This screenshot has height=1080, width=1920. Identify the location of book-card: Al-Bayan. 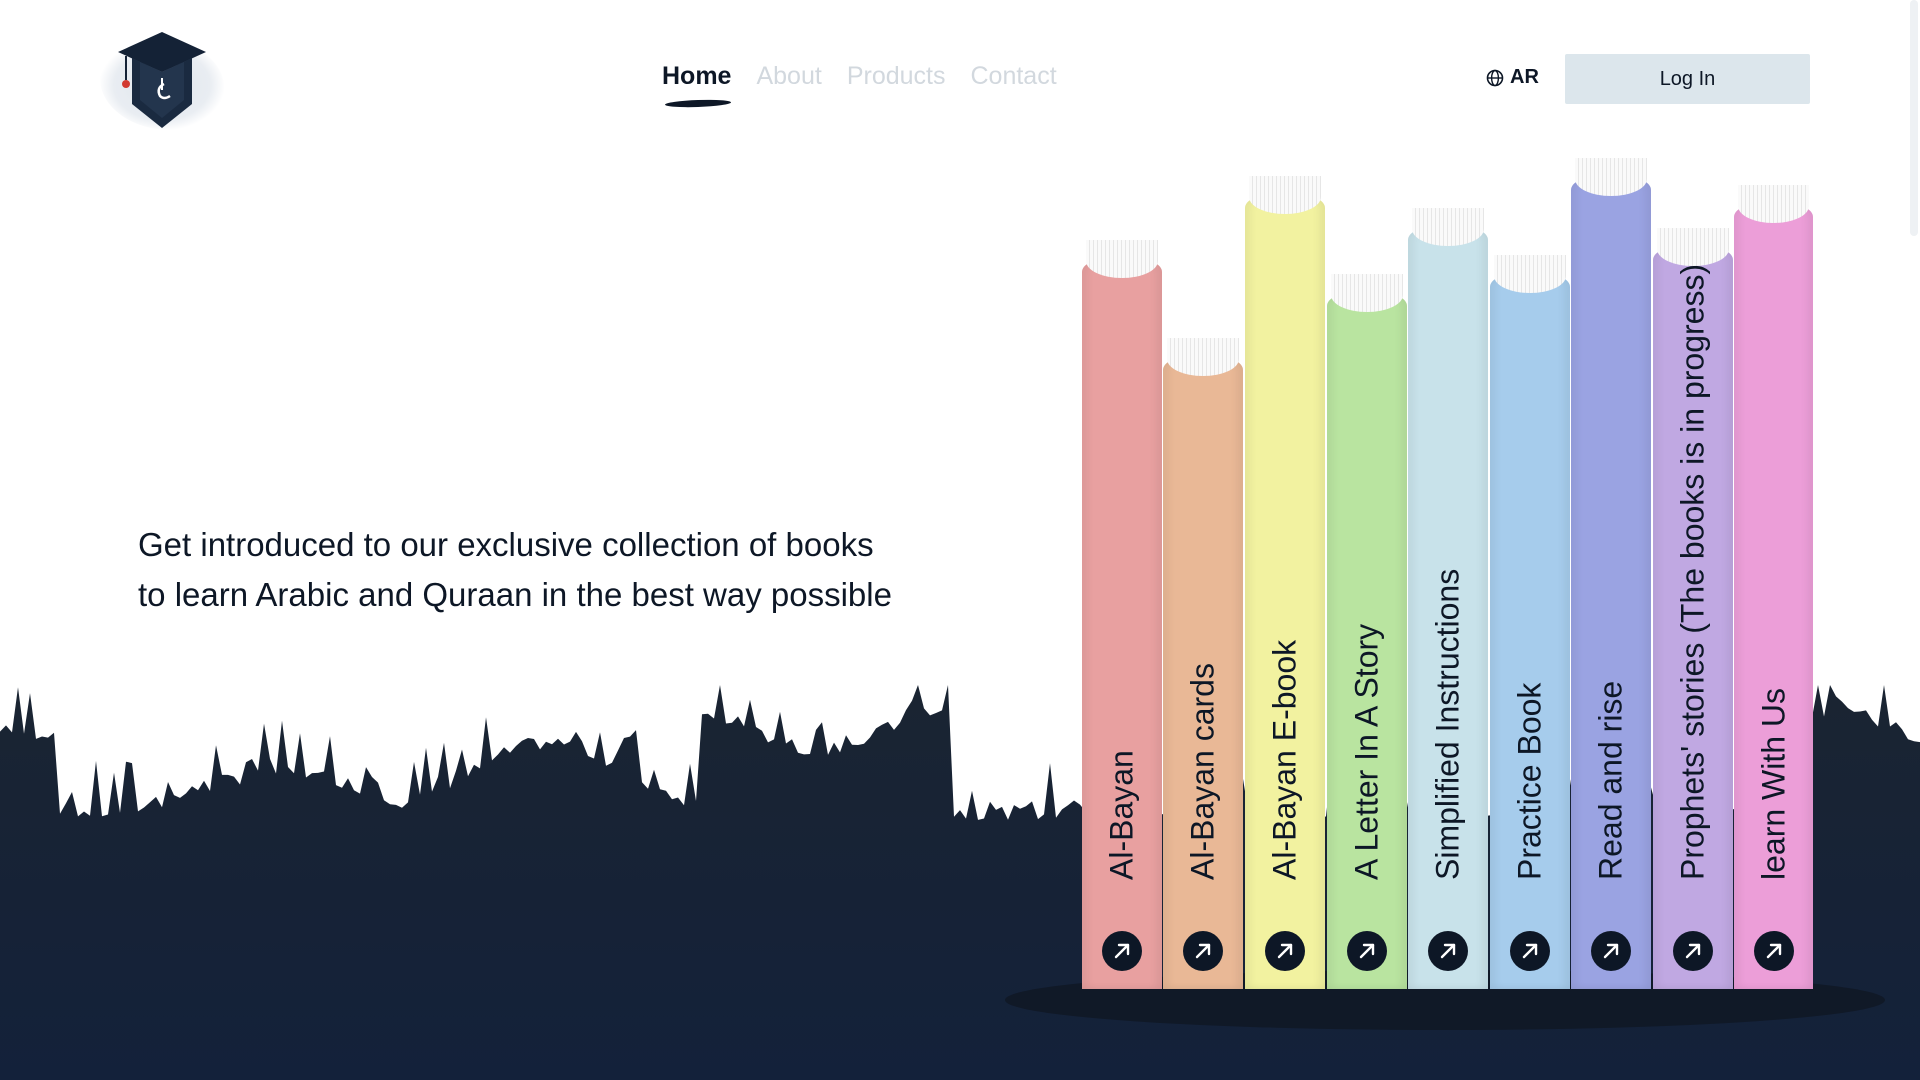
(1122, 614).